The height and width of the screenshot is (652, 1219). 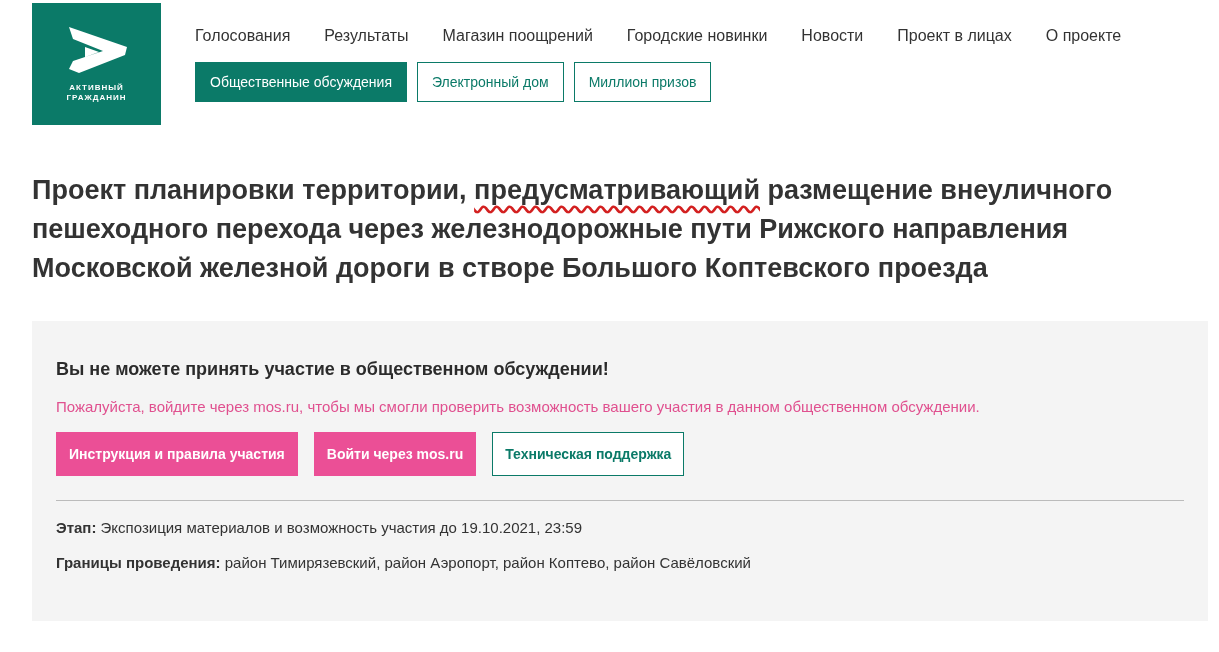 I want to click on detail-text: Этап: Экспозиция материалов и возможность участия до 19.10.2021, 23:59, so click(x=320, y=527).